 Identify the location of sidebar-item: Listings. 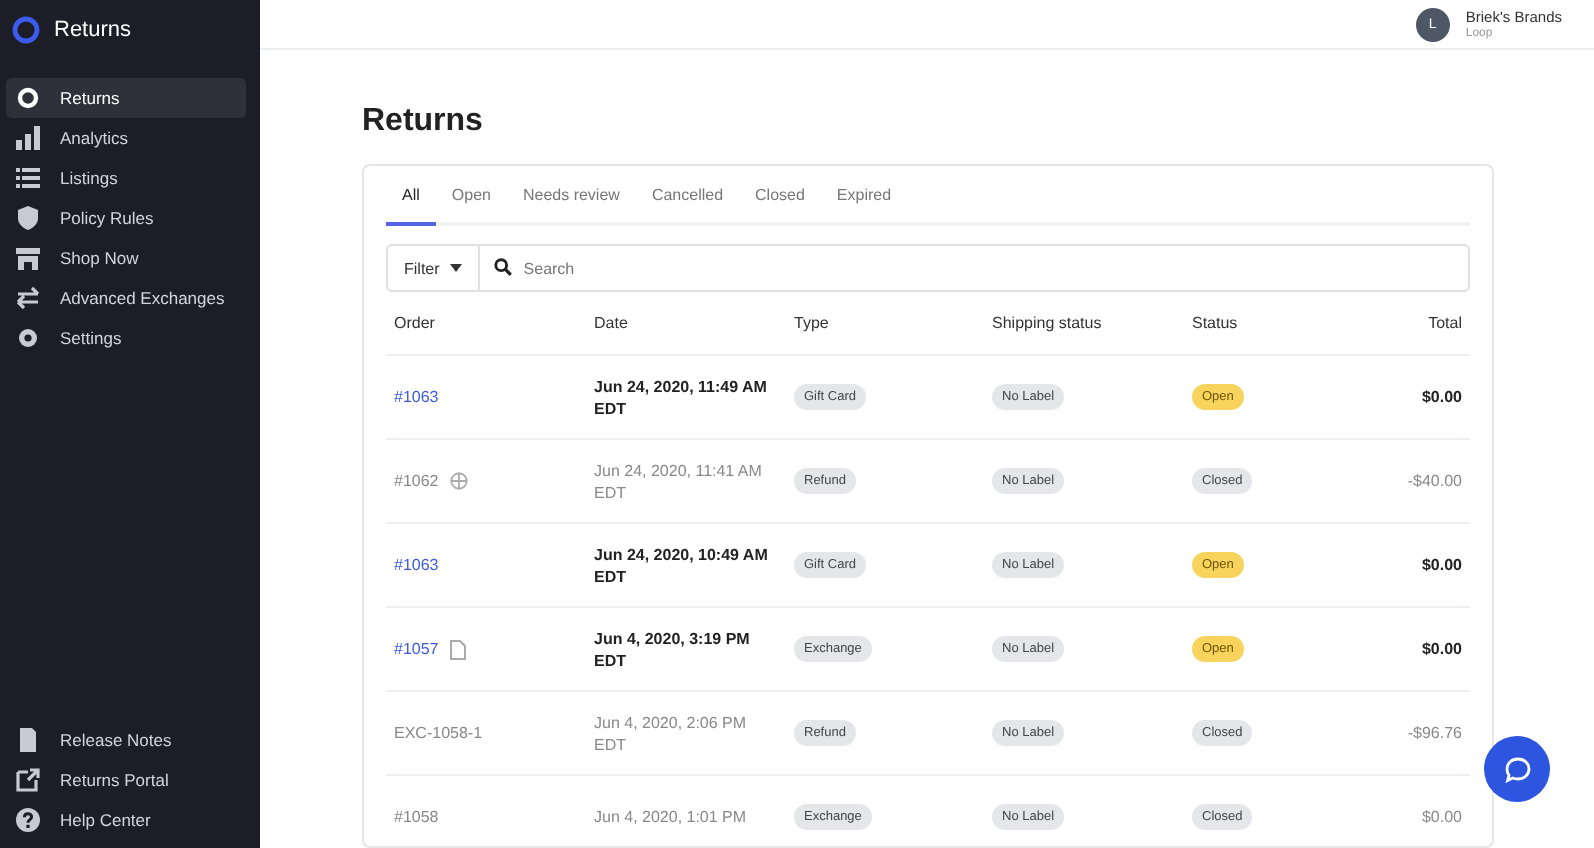
(126, 178).